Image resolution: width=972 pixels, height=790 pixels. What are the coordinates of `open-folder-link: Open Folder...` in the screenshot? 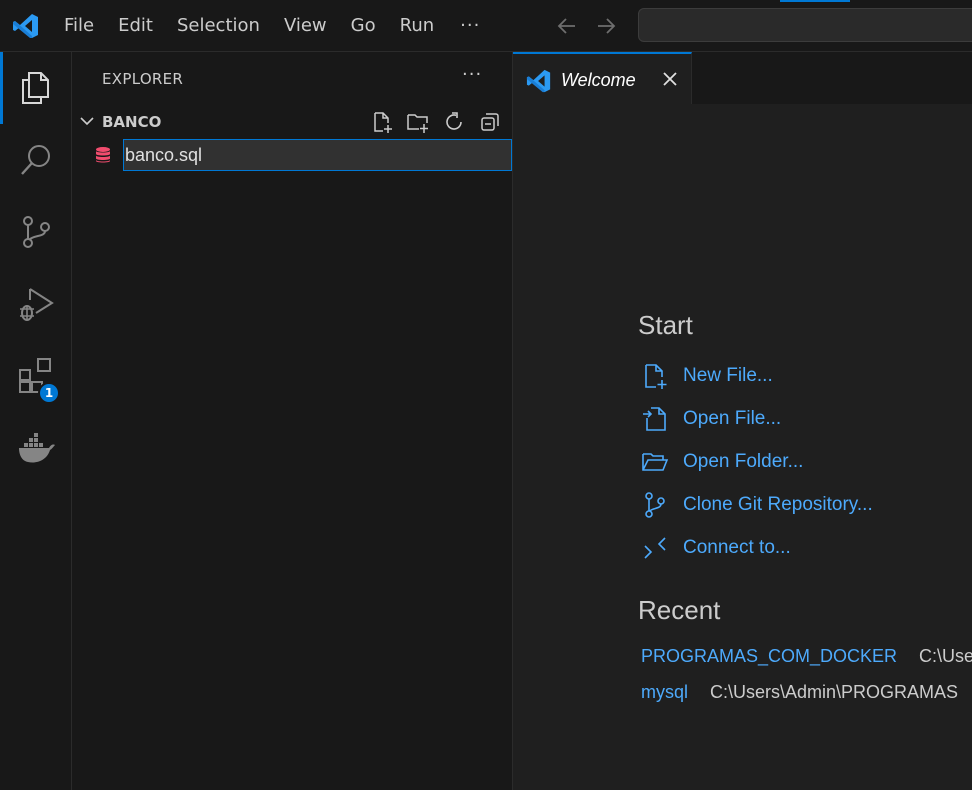 It's located at (722, 462).